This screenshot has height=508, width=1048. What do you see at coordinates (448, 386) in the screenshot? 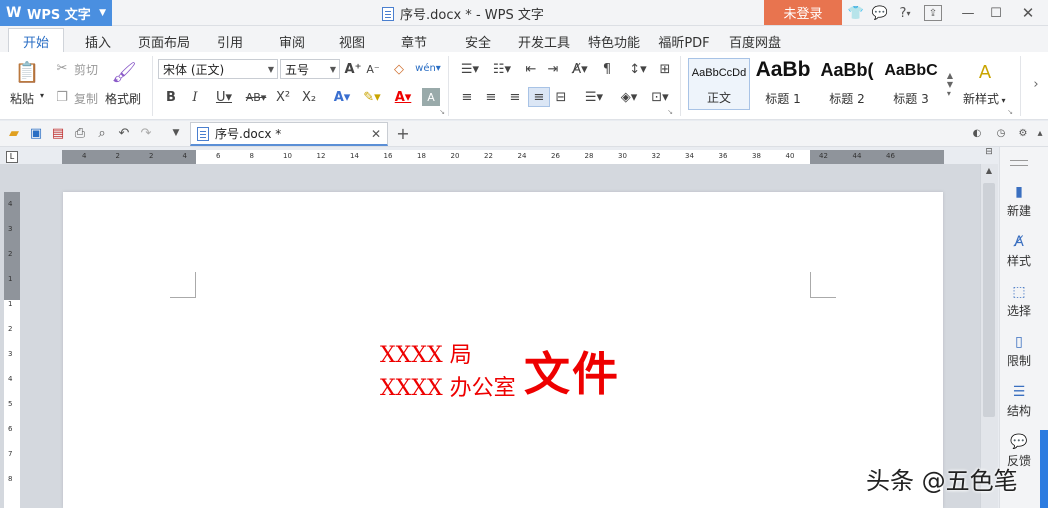
I see `doc-heading-line-2: XXXX 办公室` at bounding box center [448, 386].